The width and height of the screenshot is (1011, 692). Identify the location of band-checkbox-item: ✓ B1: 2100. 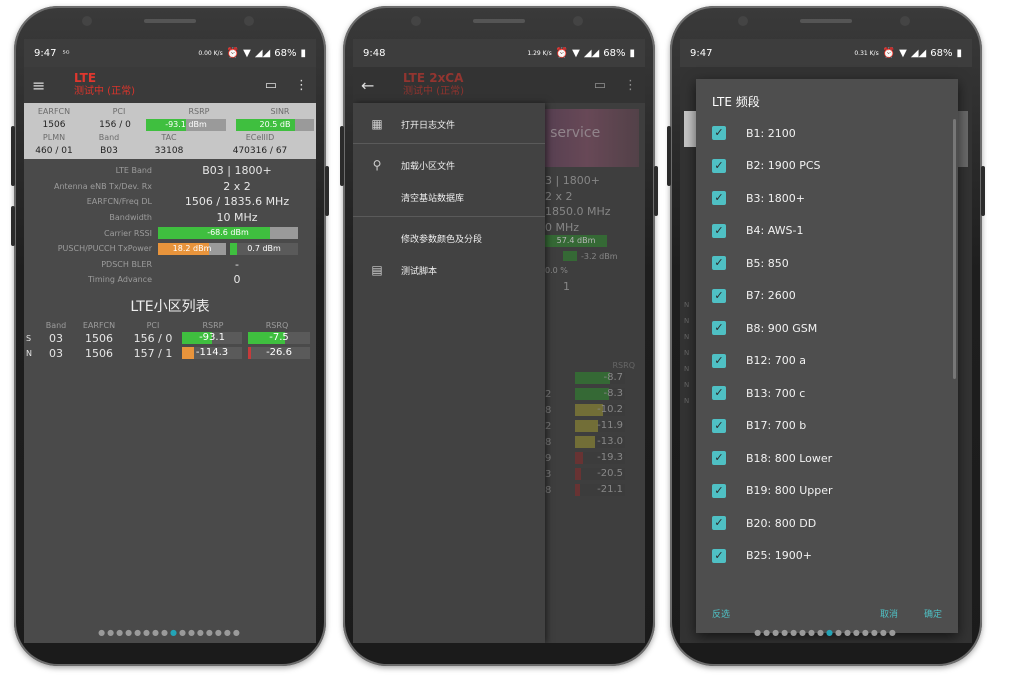
(827, 133).